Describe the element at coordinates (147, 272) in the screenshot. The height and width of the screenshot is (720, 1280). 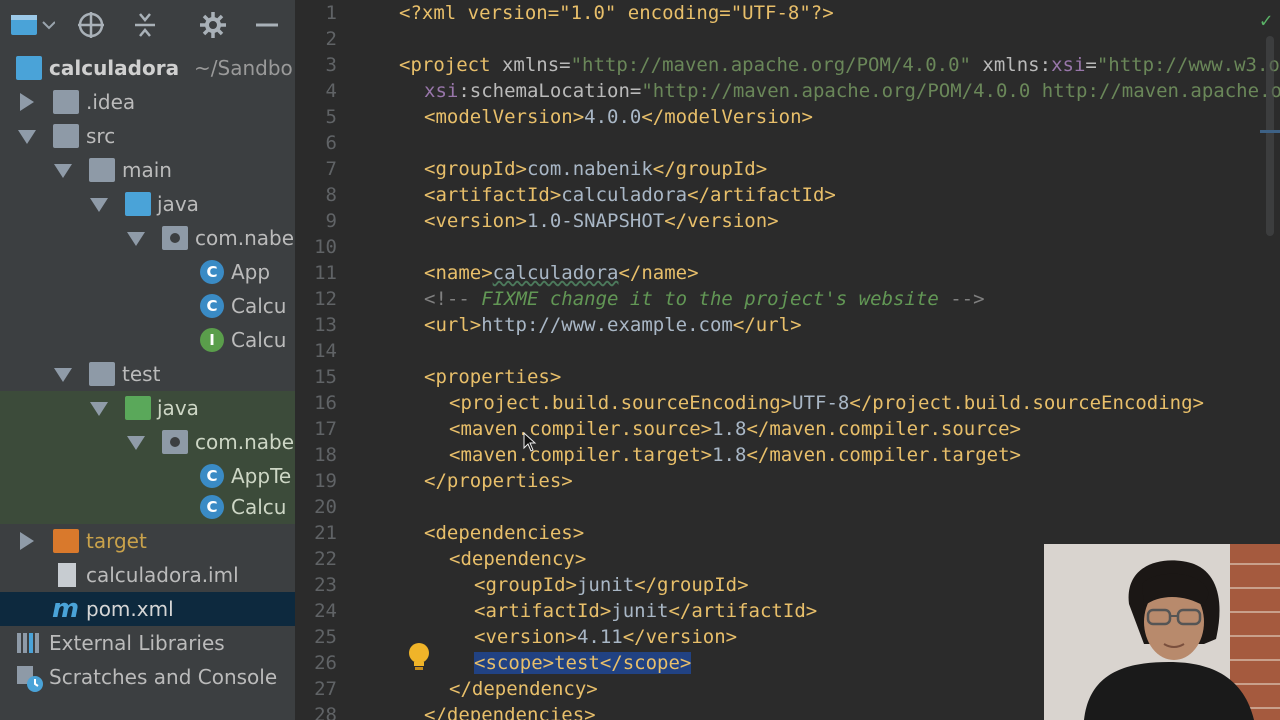
I see `tree-item-app: C App` at that location.